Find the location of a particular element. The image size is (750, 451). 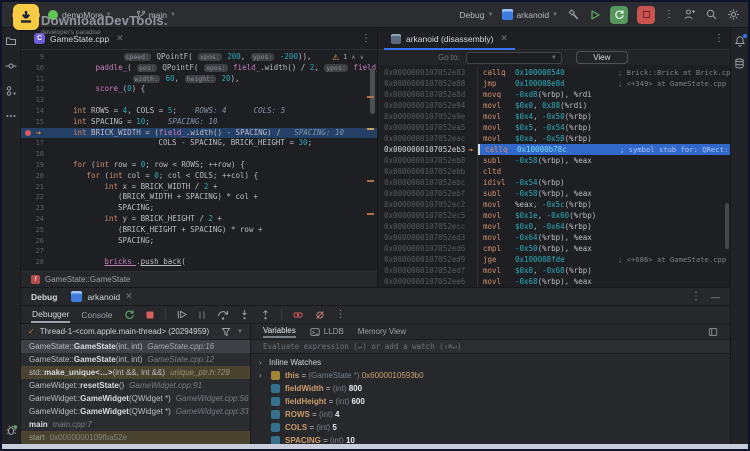

disassembly-line: 0x0000000107052ea5 movl $0x5, -0x54(%rbp) is located at coordinates (554, 127).